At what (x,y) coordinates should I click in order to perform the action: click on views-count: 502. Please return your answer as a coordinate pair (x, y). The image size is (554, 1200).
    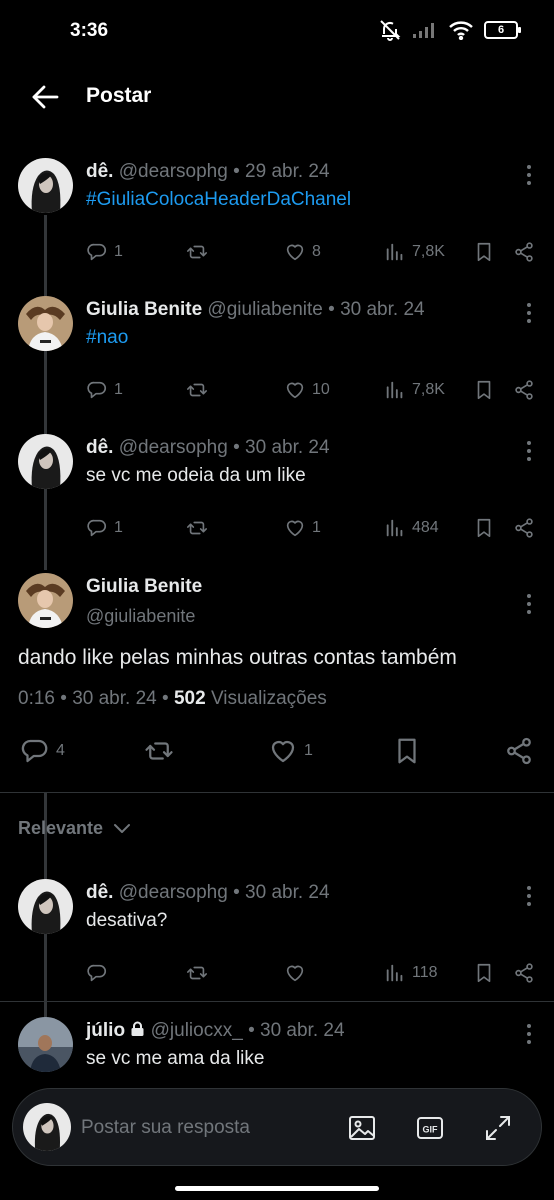
    Looking at the image, I should click on (190, 698).